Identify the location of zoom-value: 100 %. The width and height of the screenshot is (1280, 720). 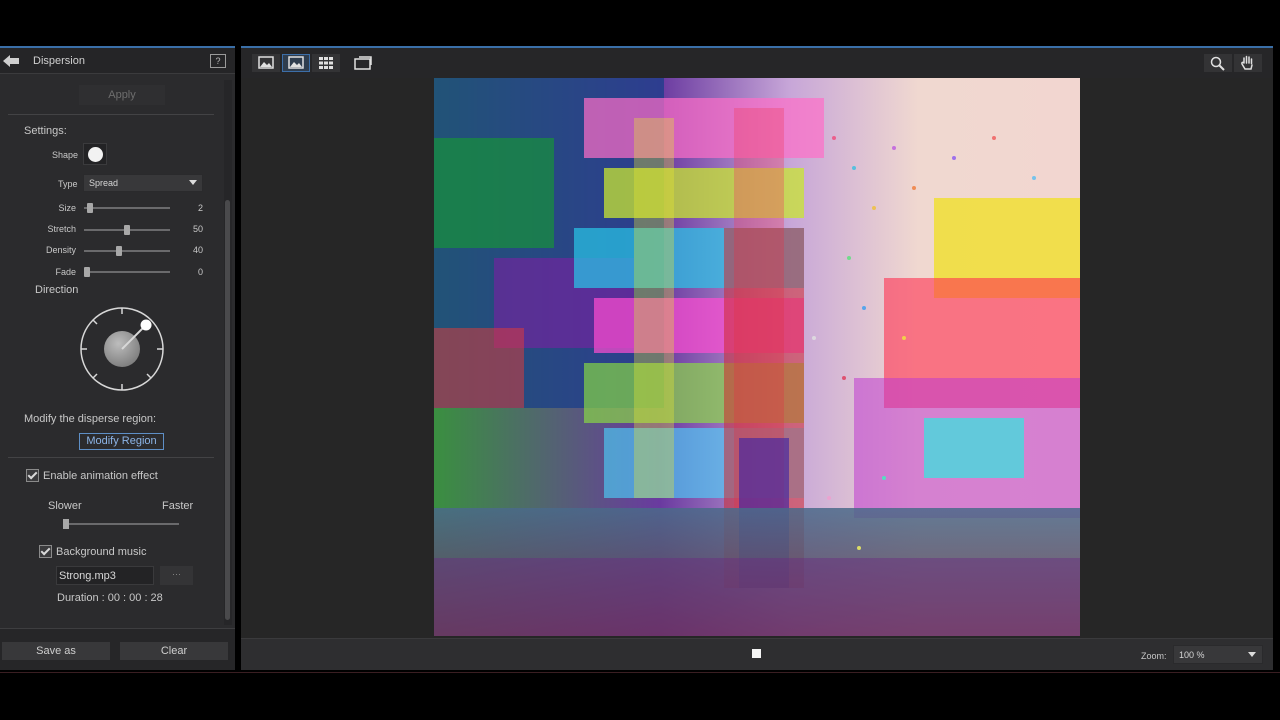
(1192, 655).